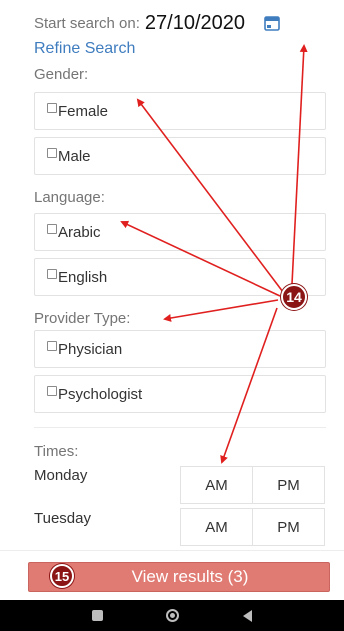  Describe the element at coordinates (180, 394) in the screenshot. I see `provider-option-psychologist: Psychologist` at that location.